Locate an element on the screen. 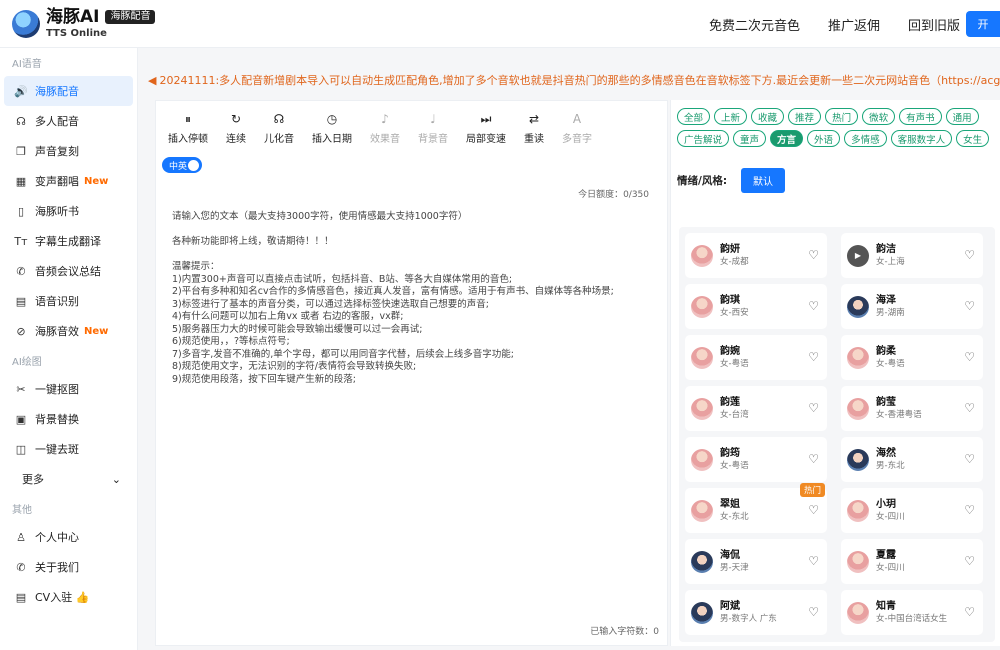 Image resolution: width=1000 pixels, height=650 pixels. nav-old-version: 回到旧版 is located at coordinates (934, 24).